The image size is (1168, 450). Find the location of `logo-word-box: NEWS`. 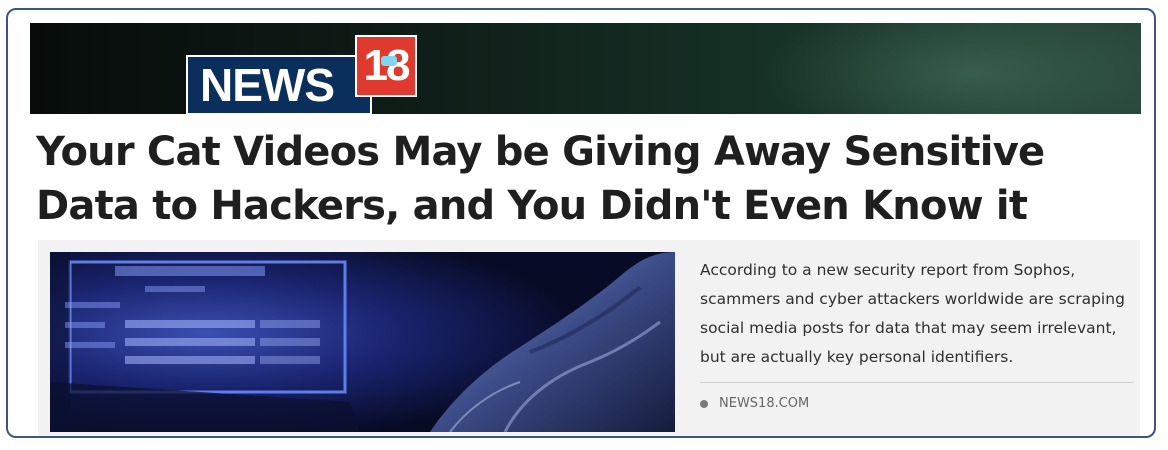

logo-word-box: NEWS is located at coordinates (279, 84).